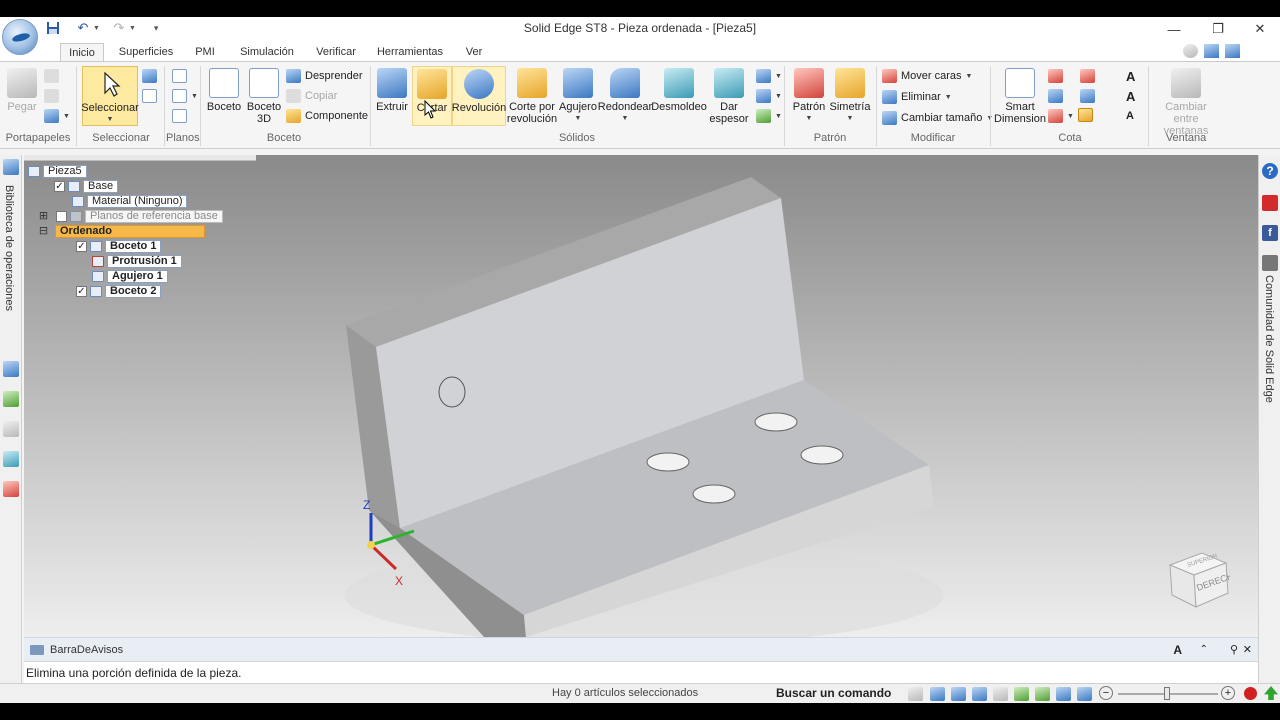 This screenshot has width=1280, height=720. I want to click on format-painter-button: ▼, so click(57, 116).